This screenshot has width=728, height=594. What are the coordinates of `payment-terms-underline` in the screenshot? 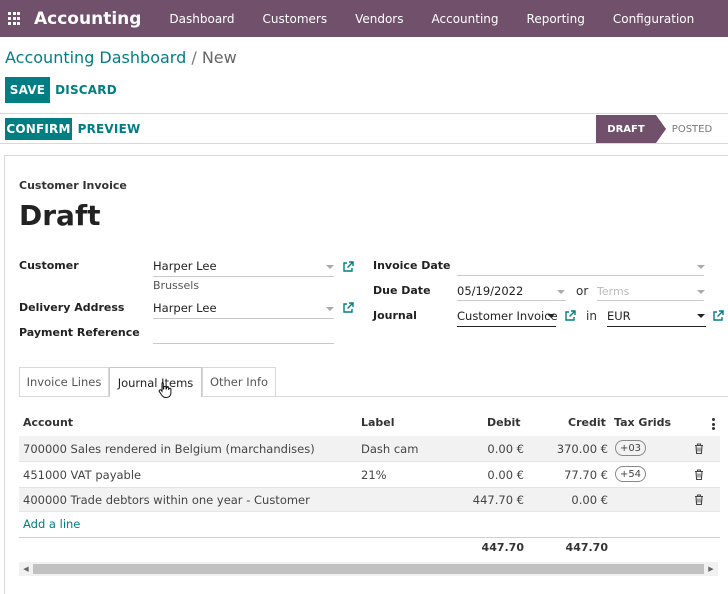 It's located at (650, 300).